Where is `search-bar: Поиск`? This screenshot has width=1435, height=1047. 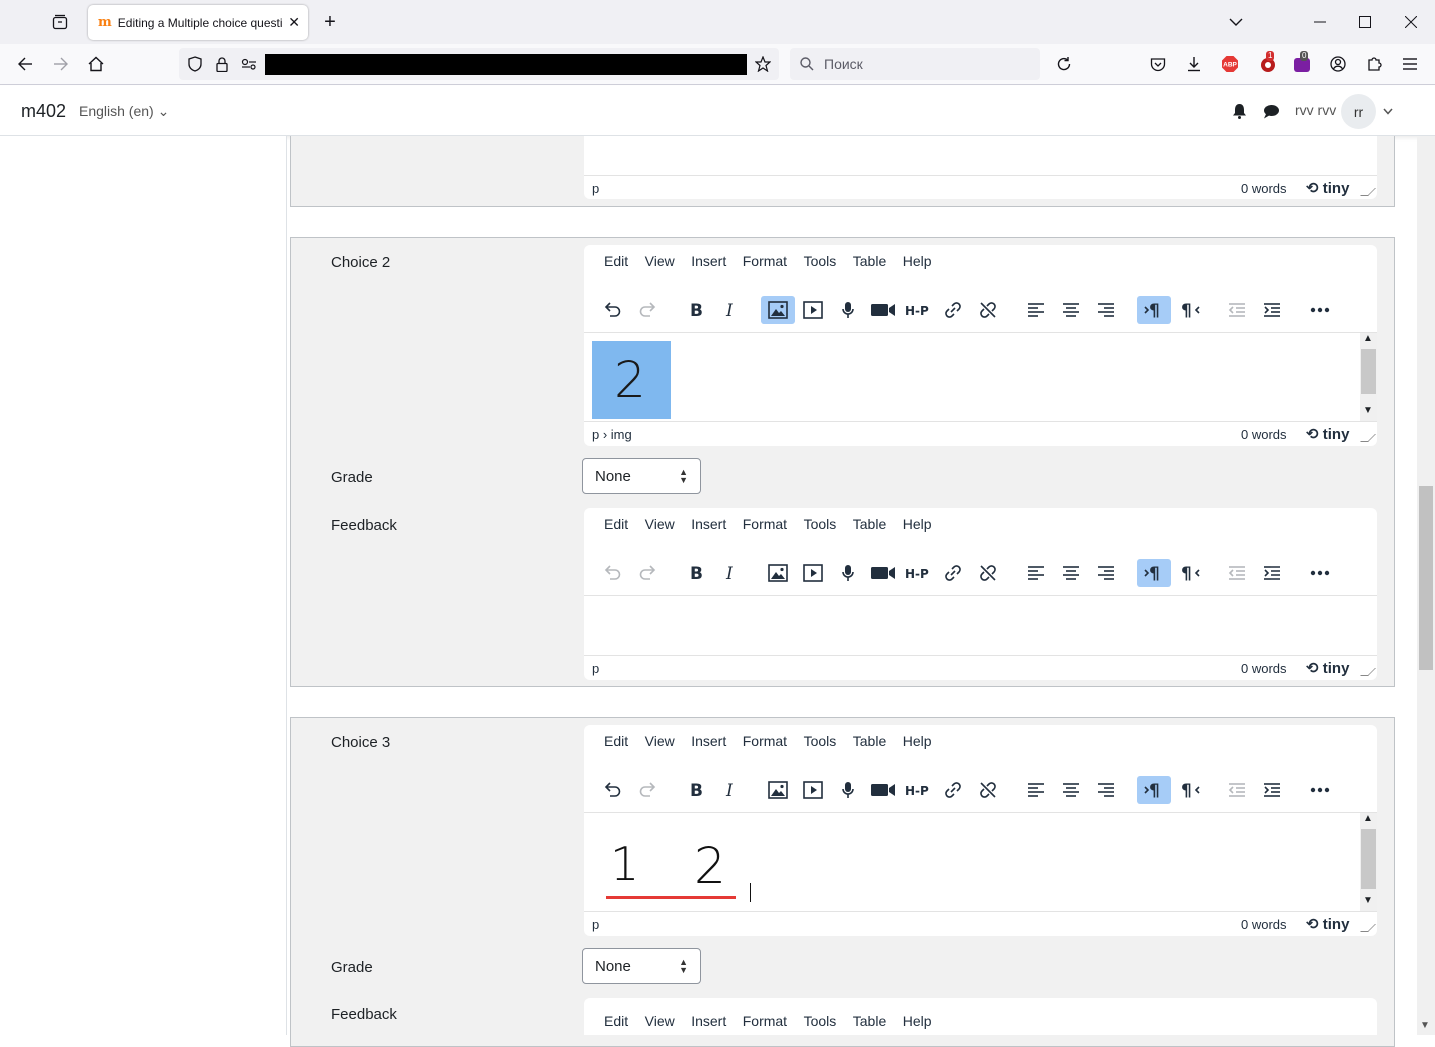 search-bar: Поиск is located at coordinates (915, 64).